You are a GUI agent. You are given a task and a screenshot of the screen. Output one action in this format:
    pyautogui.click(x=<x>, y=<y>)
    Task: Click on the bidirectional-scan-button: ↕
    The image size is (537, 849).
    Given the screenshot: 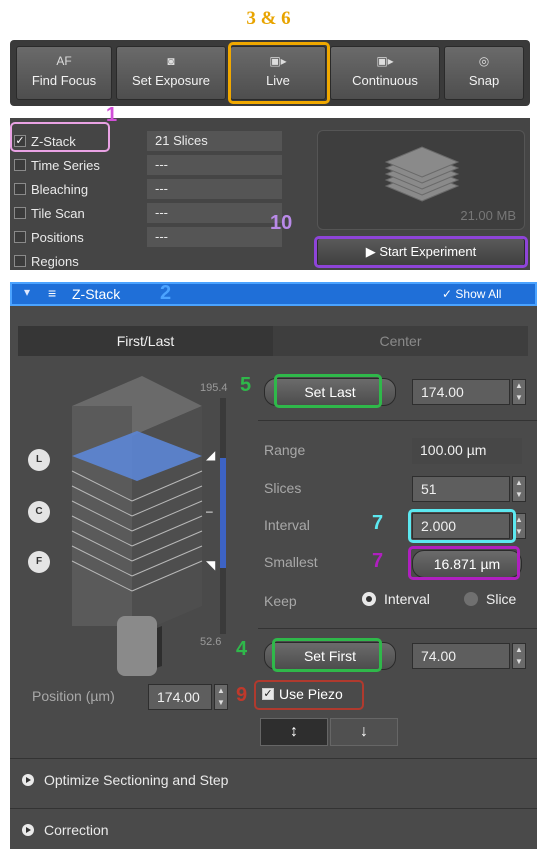 What is the action you would take?
    pyautogui.click(x=294, y=732)
    